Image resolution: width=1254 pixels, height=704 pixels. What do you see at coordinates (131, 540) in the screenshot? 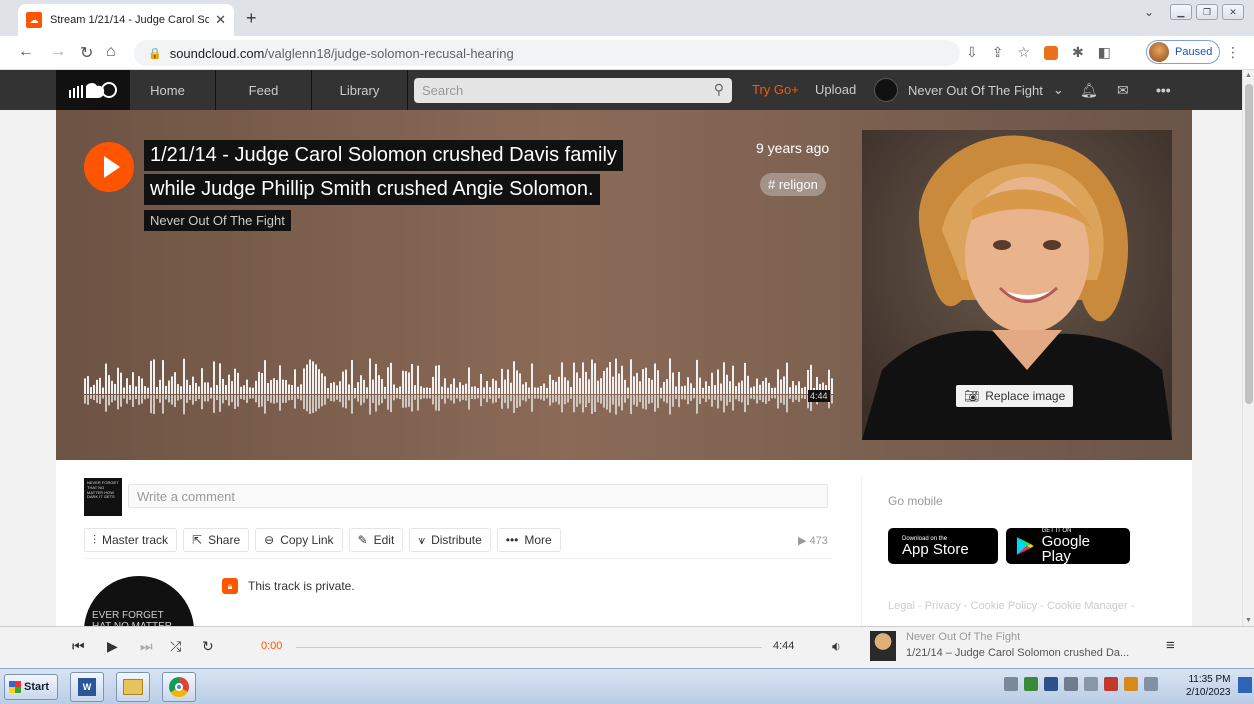
I see `master-track-button: ⫶ Master track` at bounding box center [131, 540].